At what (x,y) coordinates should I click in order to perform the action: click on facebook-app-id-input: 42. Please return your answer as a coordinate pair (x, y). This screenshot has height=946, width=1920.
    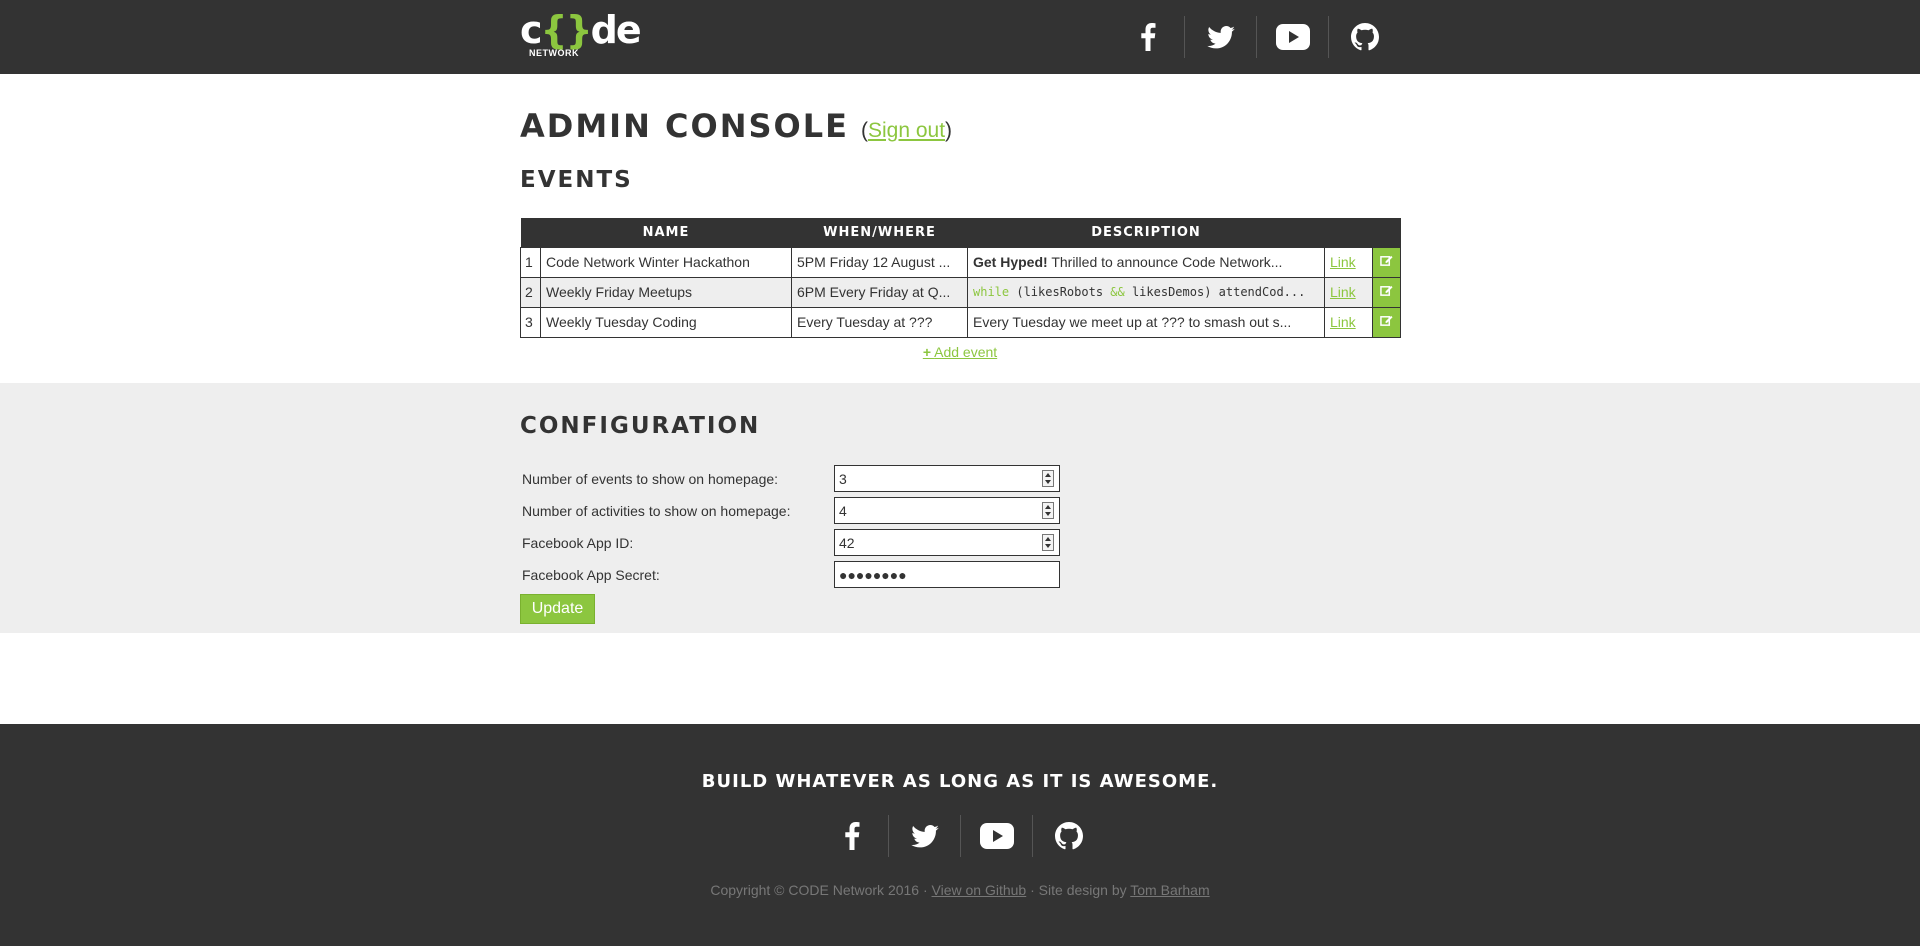
    Looking at the image, I should click on (947, 542).